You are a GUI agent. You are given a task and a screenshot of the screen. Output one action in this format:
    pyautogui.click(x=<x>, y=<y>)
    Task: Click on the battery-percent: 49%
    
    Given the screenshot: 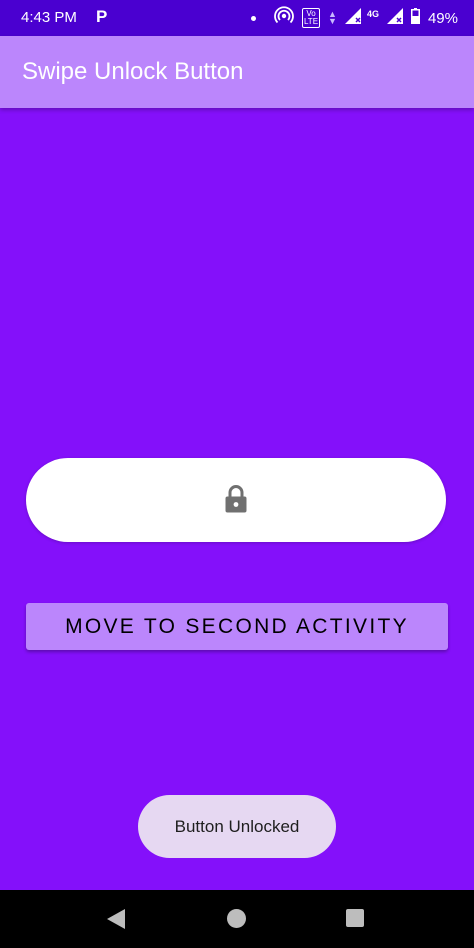 What is the action you would take?
    pyautogui.click(x=442, y=18)
    